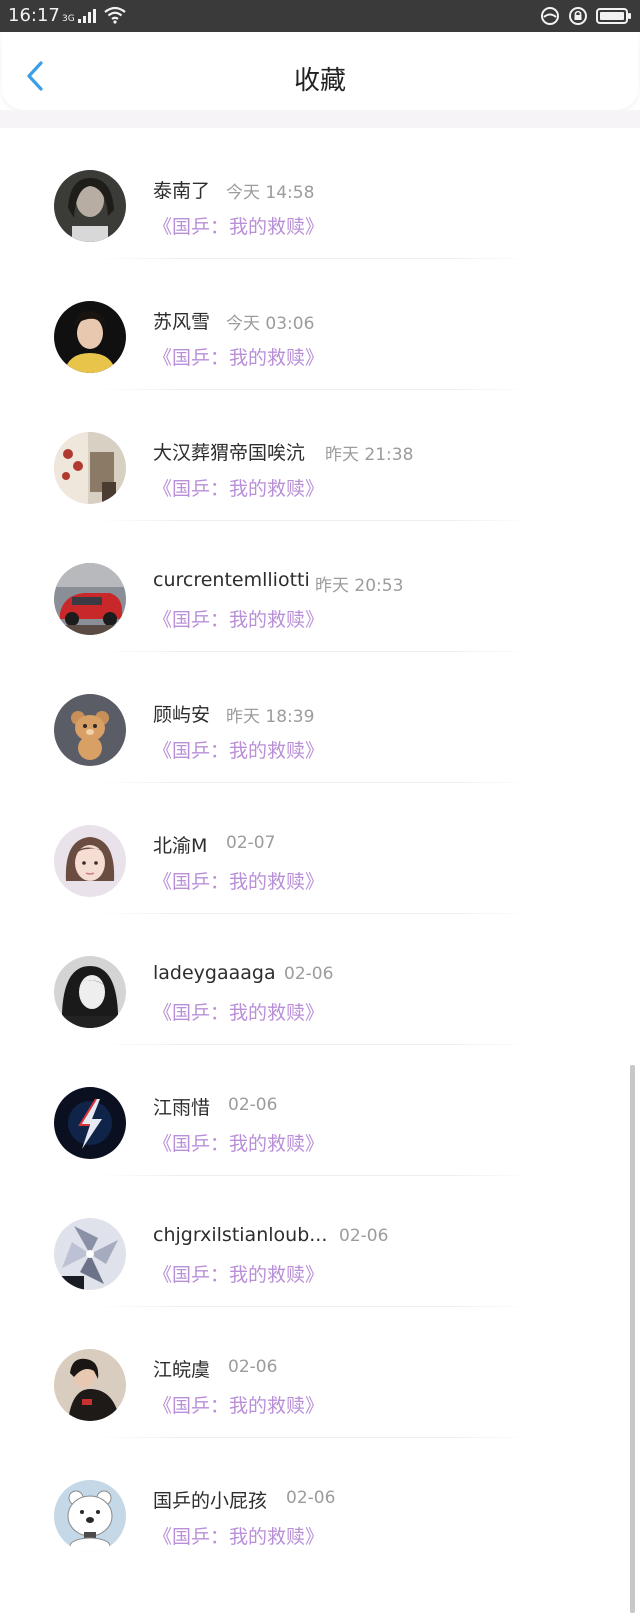 The height and width of the screenshot is (1615, 640). I want to click on timestamp: 今天 03:06, so click(270, 324).